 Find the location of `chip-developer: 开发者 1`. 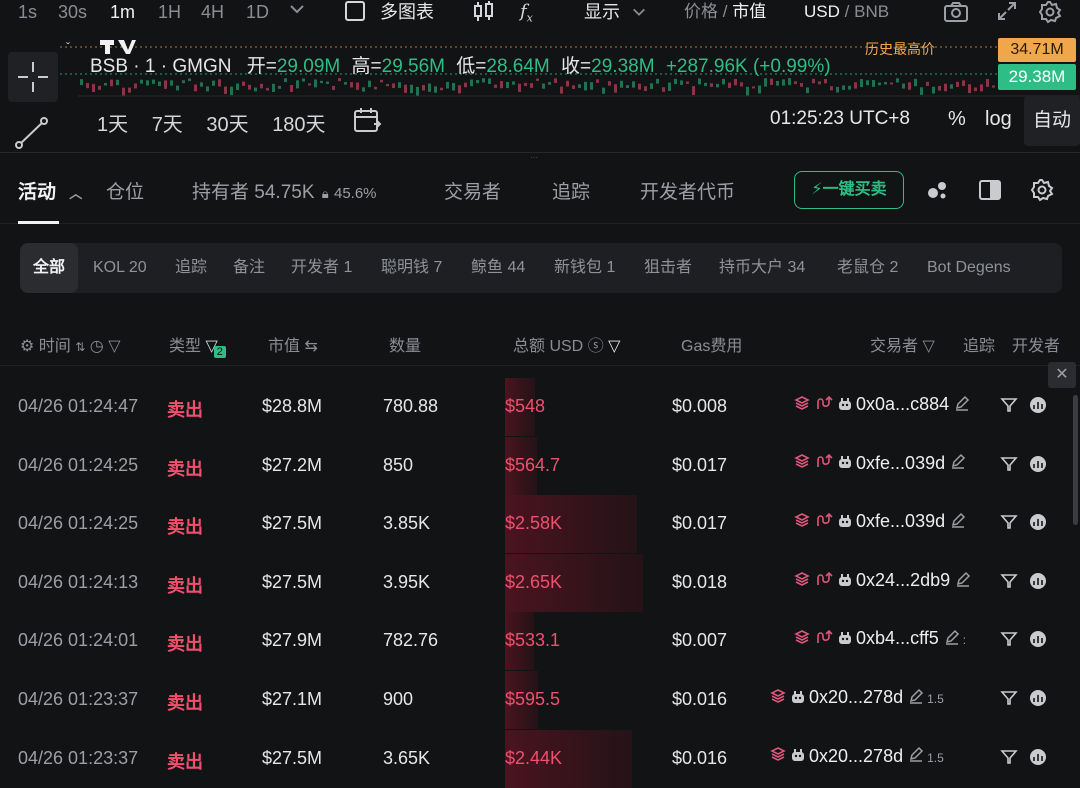

chip-developer: 开发者 1 is located at coordinates (321, 268).